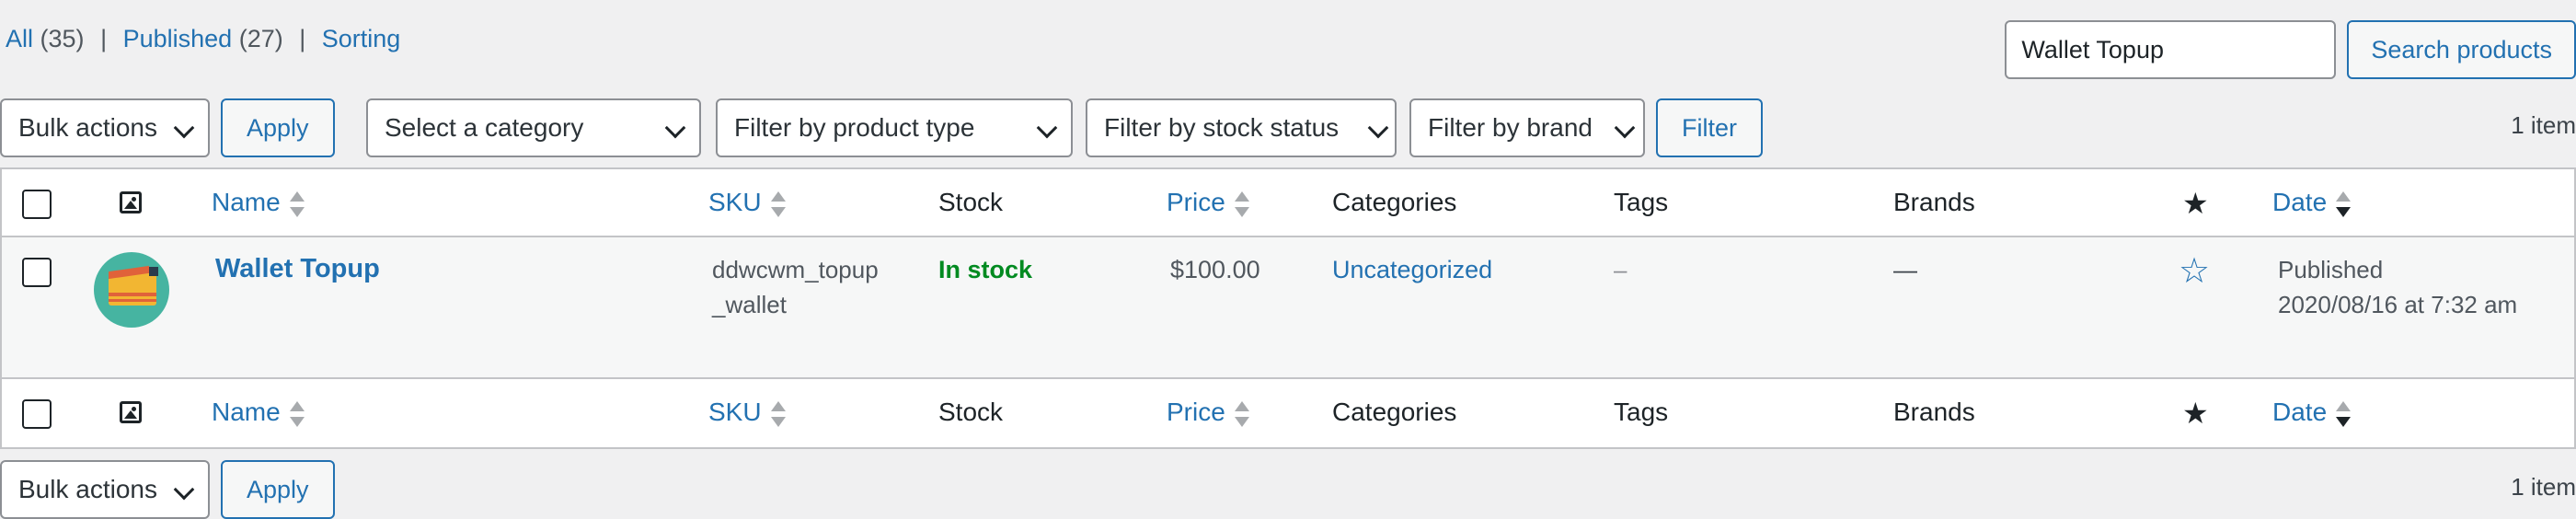  What do you see at coordinates (2397, 287) in the screenshot?
I see `product-date: Published 2020/08/16 at 7:32 am` at bounding box center [2397, 287].